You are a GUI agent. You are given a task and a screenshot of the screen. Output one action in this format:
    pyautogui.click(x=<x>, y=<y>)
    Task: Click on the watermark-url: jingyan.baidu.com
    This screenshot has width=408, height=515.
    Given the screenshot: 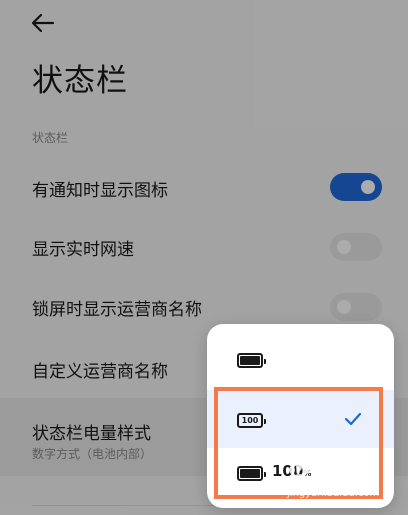 What is the action you would take?
    pyautogui.click(x=333, y=493)
    